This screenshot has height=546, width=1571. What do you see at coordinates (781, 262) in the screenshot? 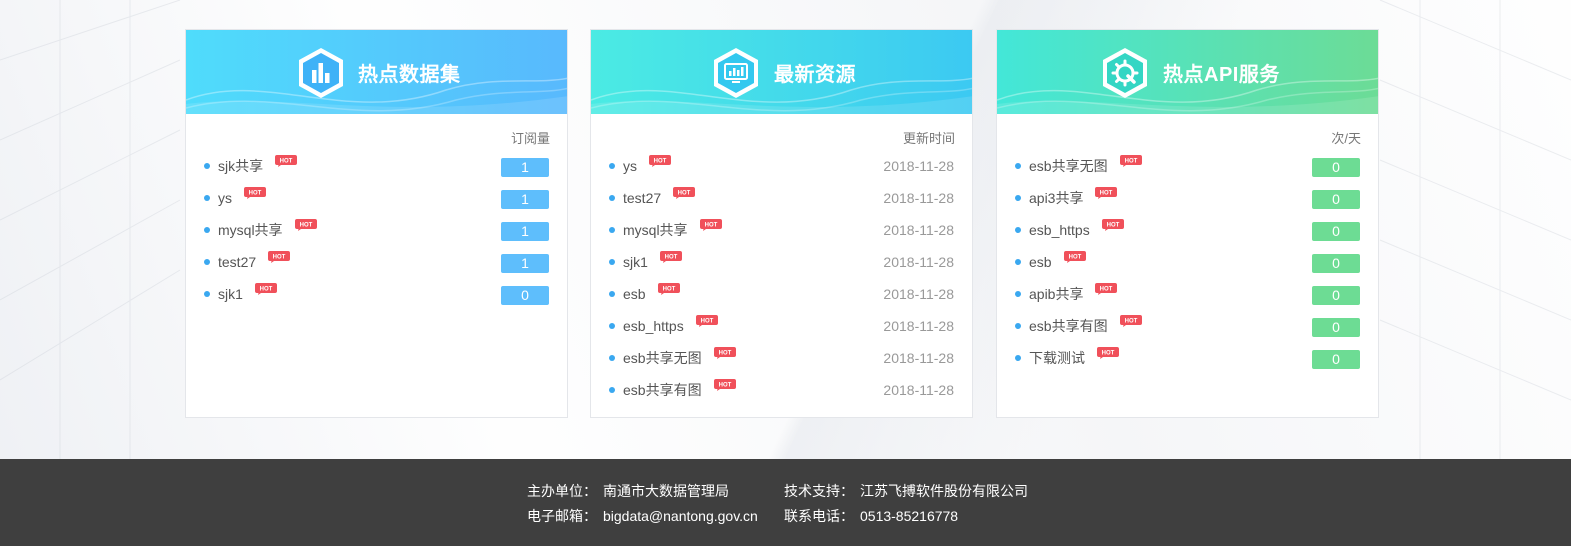
I see `list-item: sjk1 HOT 2018-11-28` at bounding box center [781, 262].